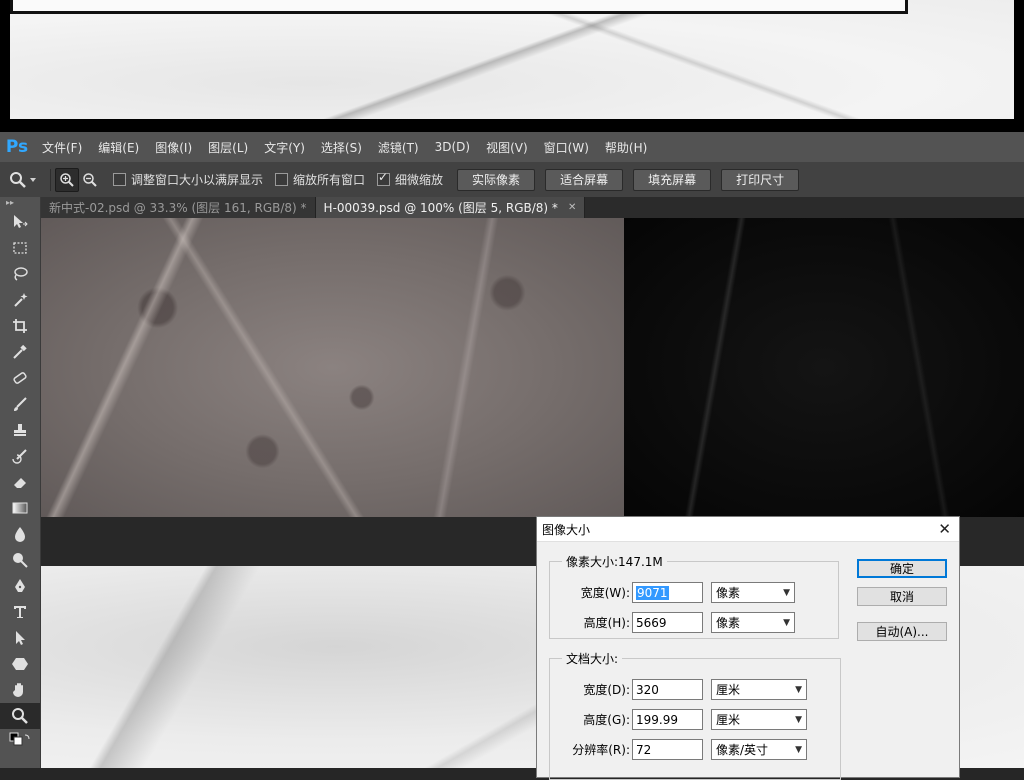  What do you see at coordinates (197, 180) in the screenshot?
I see `fit-window-label: 调整窗口大小以满屏显示` at bounding box center [197, 180].